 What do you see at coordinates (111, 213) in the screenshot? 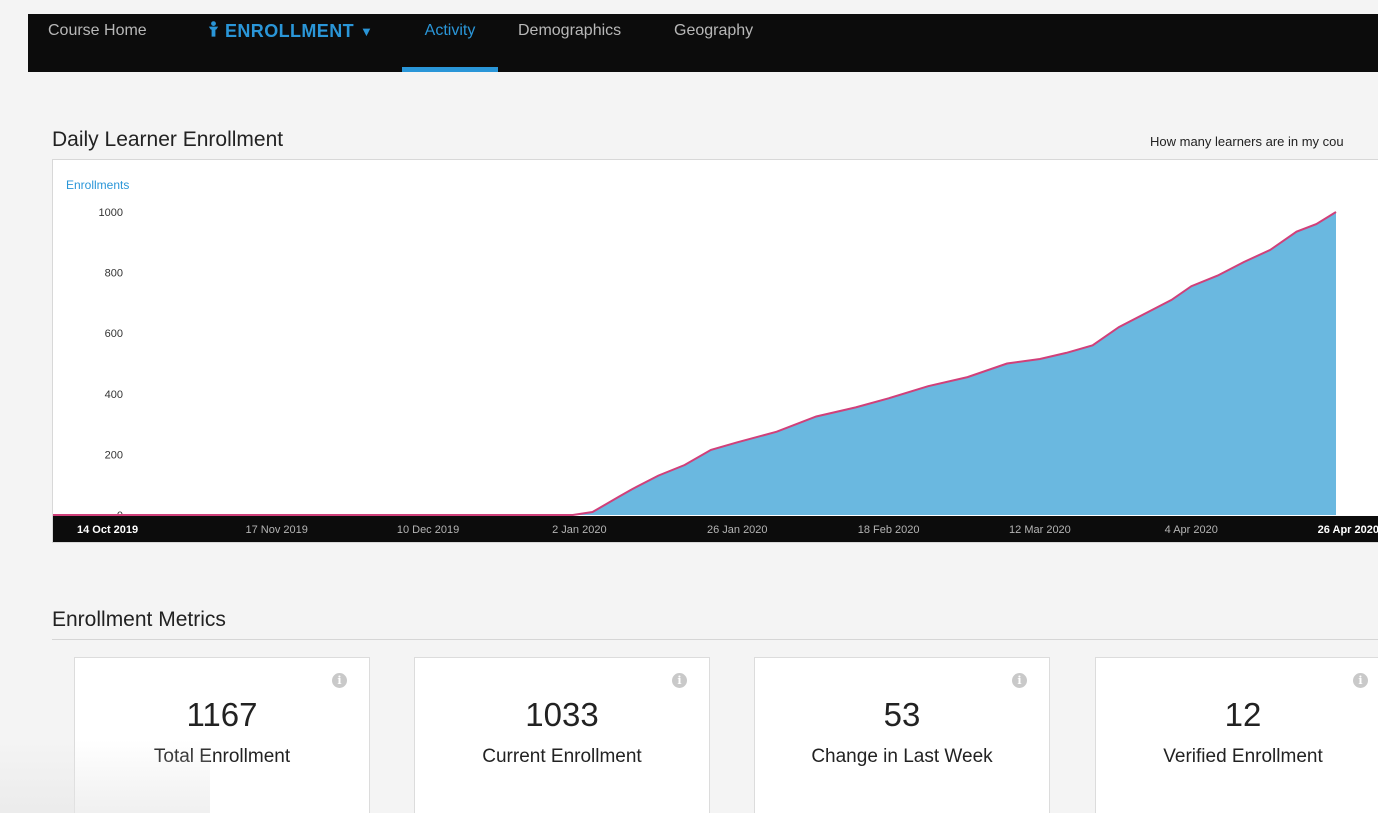
I see `y-tick-label: 1000` at bounding box center [111, 213].